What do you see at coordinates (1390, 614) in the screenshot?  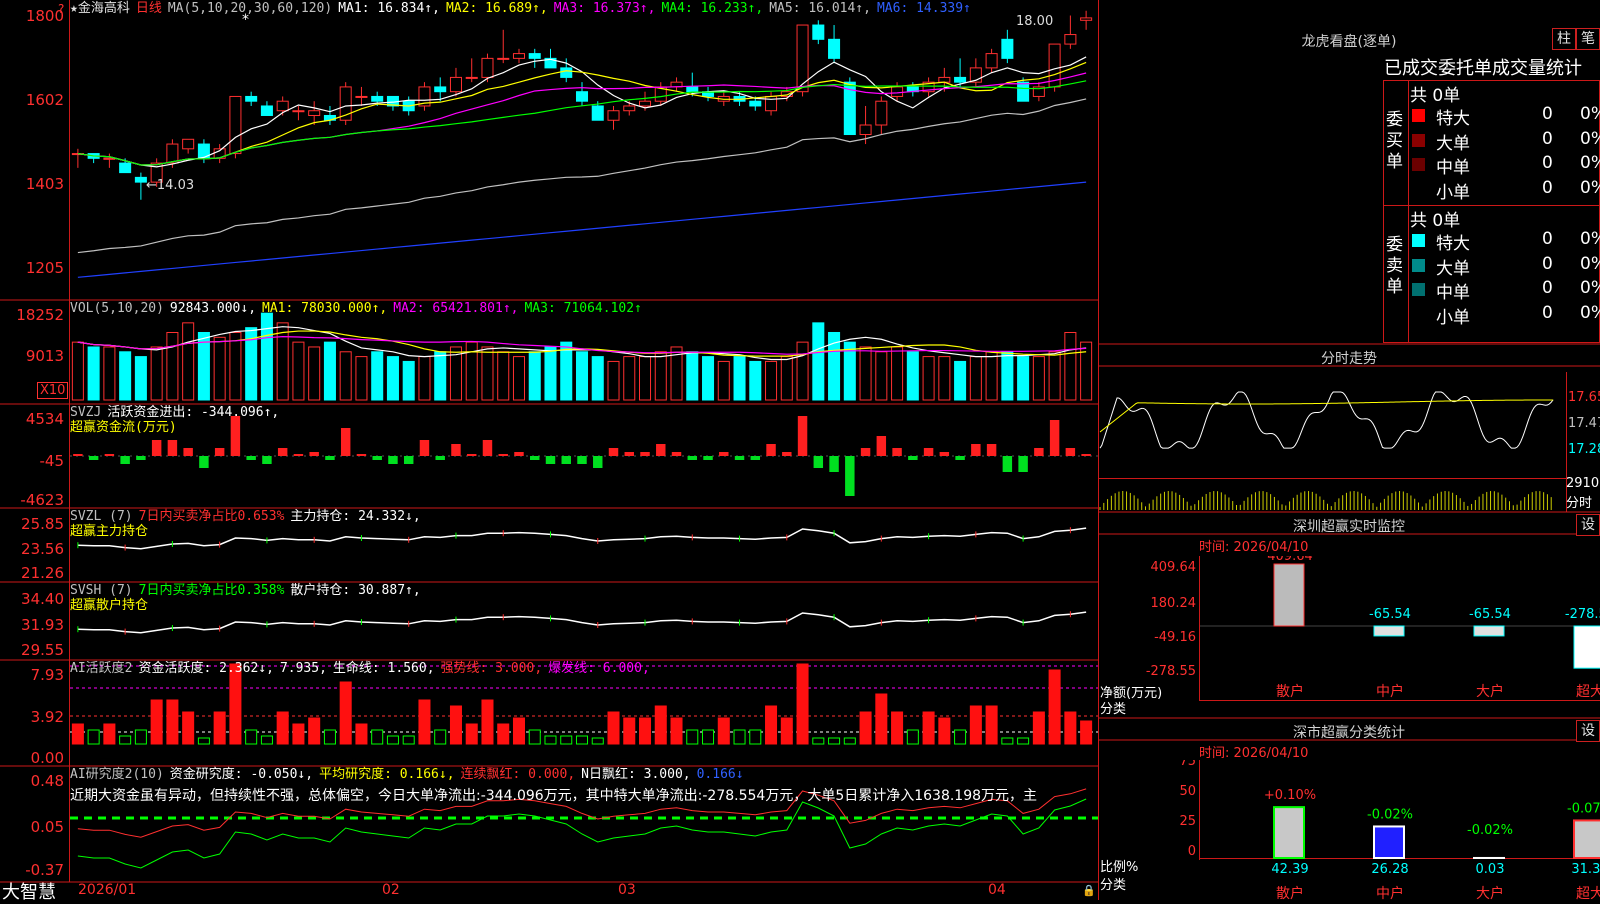 I see `sz-value-label: -65.54` at bounding box center [1390, 614].